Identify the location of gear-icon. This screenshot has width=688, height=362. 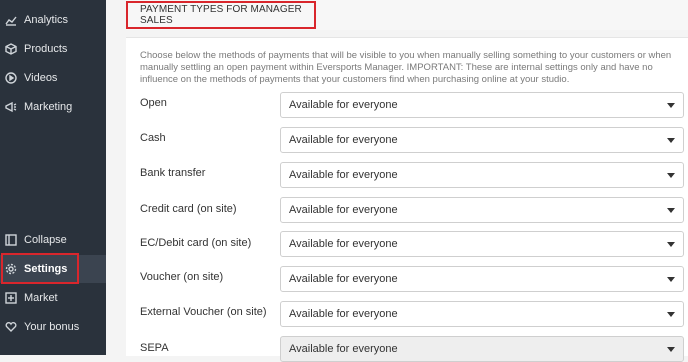
(11, 269).